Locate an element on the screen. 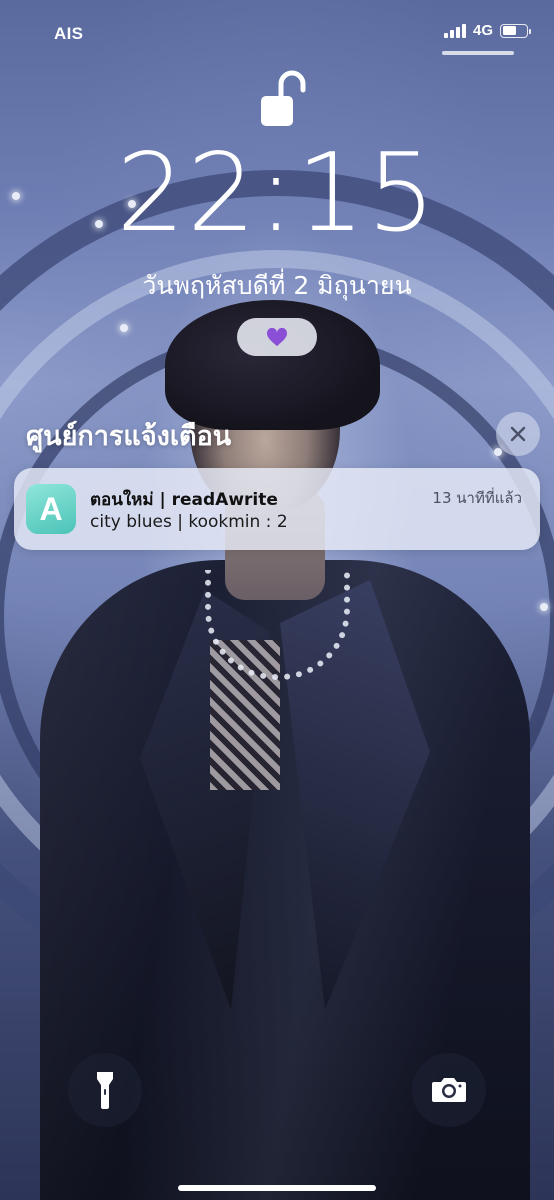  app-icon-letter: A is located at coordinates (51, 508).